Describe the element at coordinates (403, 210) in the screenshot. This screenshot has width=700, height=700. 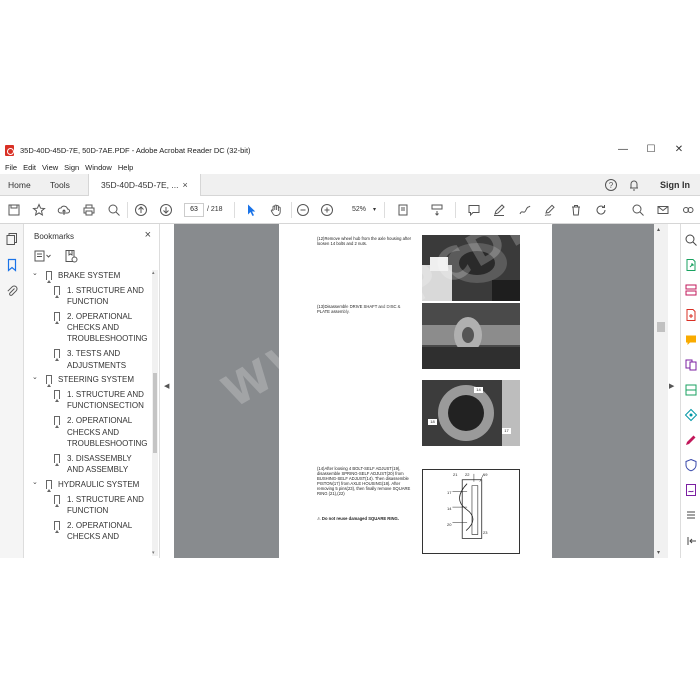
I see `page-fit-icon` at that location.